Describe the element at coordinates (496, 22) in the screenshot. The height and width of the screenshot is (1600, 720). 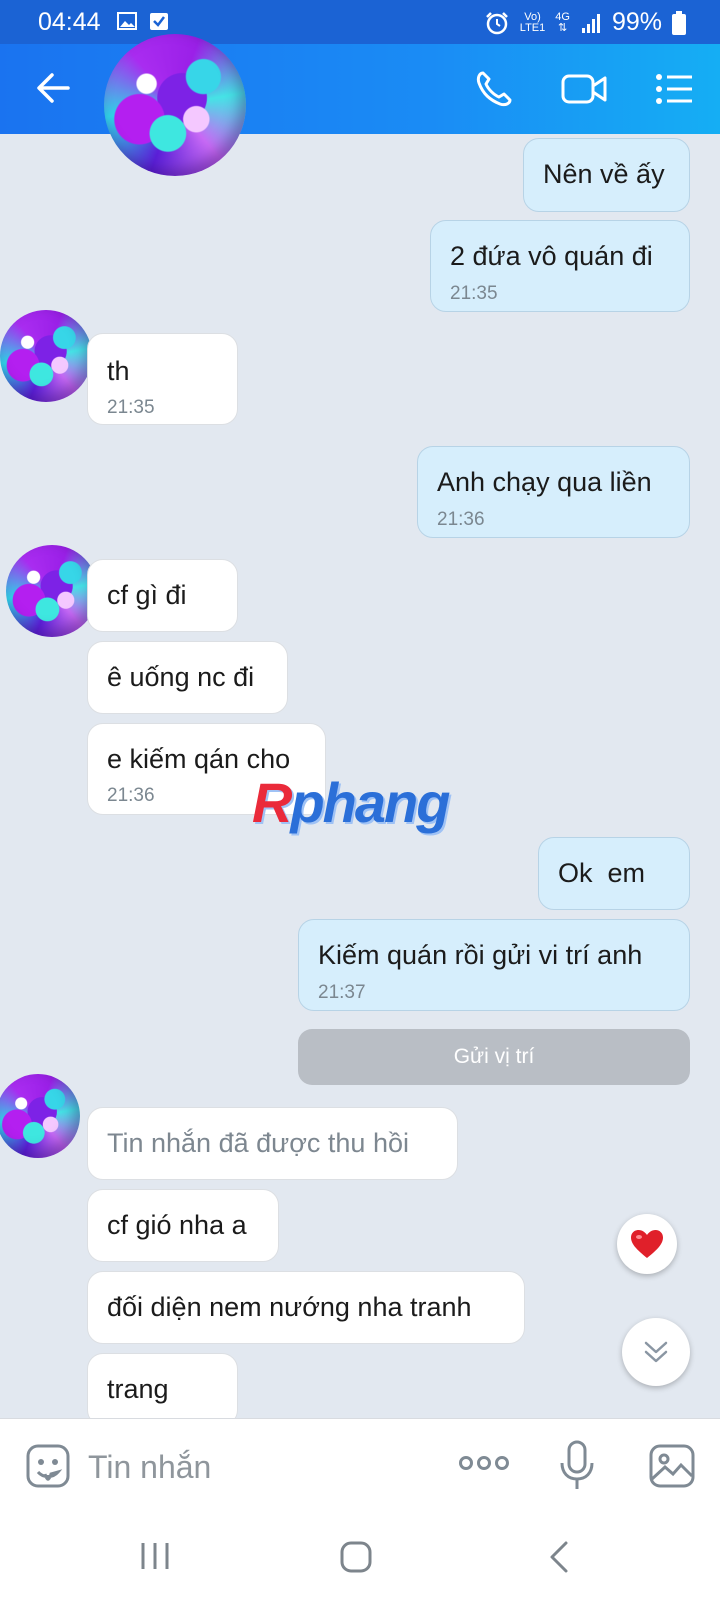
I see `alarm-icon` at that location.